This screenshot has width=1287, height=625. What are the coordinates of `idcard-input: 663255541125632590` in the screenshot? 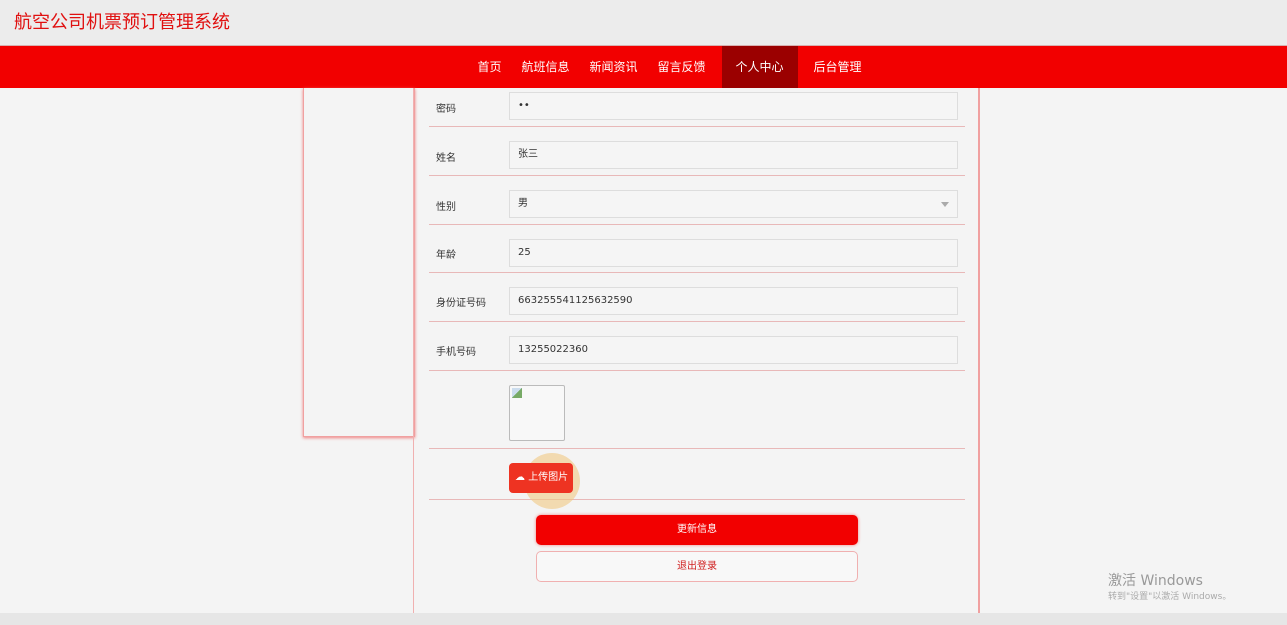 It's located at (733, 301).